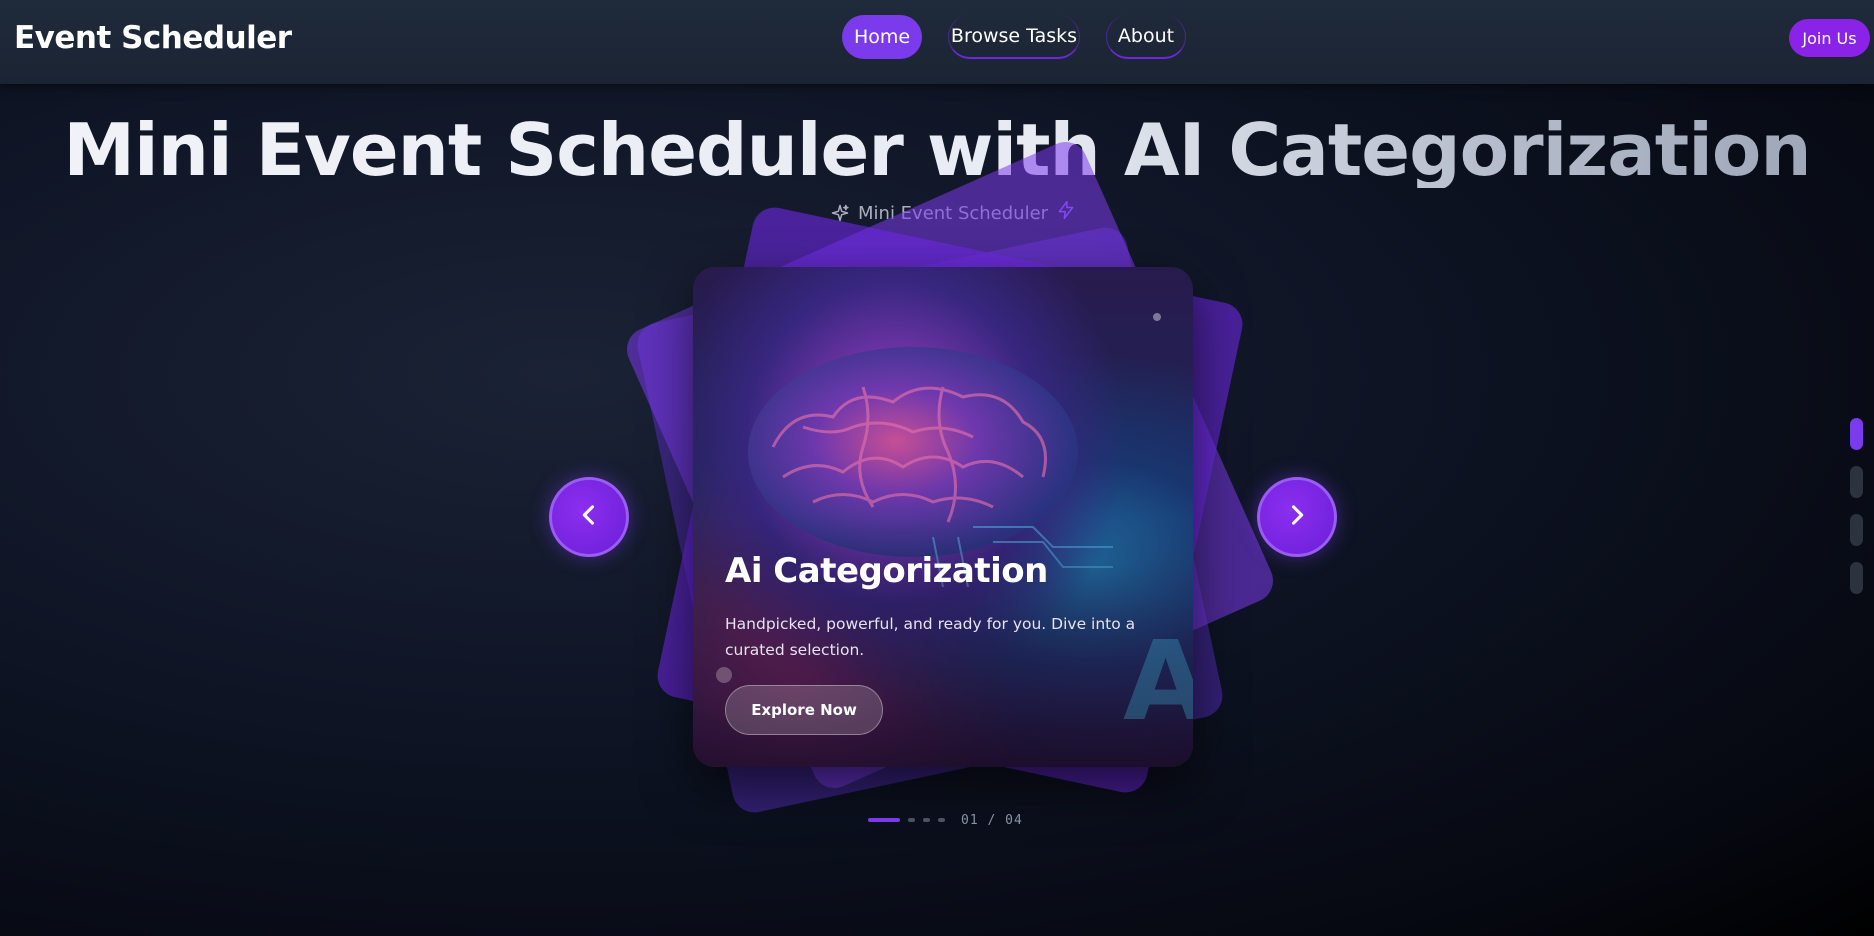 The image size is (1874, 936). What do you see at coordinates (1146, 37) in the screenshot?
I see `nav-about-link: About` at bounding box center [1146, 37].